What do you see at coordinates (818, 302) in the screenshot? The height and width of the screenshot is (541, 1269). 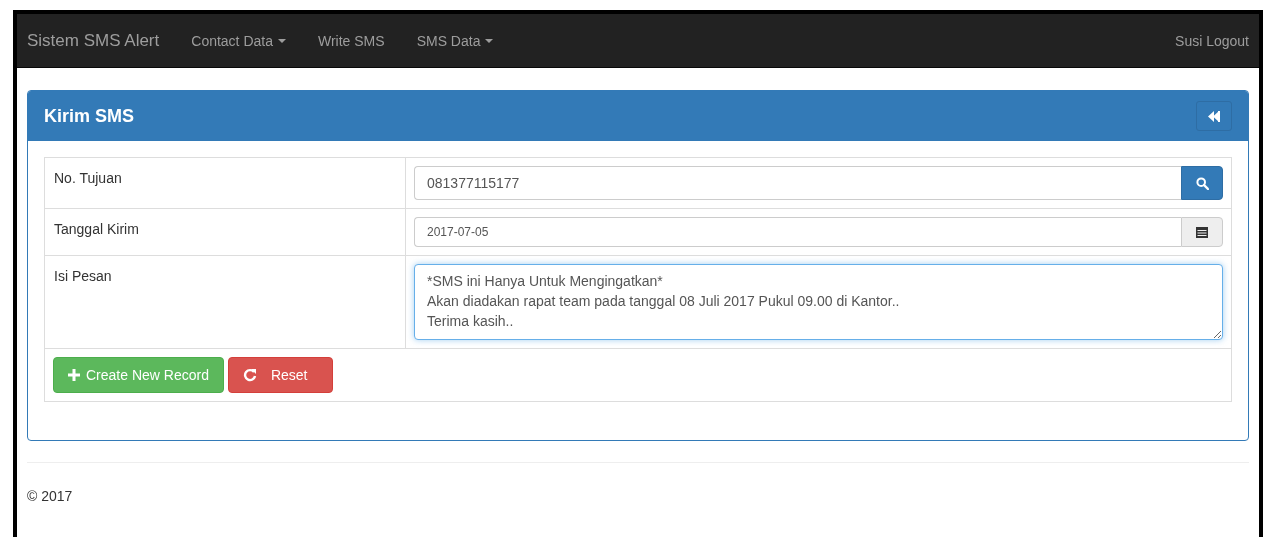 I see `message-textarea: *SMS ini Hanya Untuk Mengingatkan* Akan diadakan rapat team pada tanggal 08 Juli 2017 Pukul 09.00 di Kantor.. Terima kasih..` at bounding box center [818, 302].